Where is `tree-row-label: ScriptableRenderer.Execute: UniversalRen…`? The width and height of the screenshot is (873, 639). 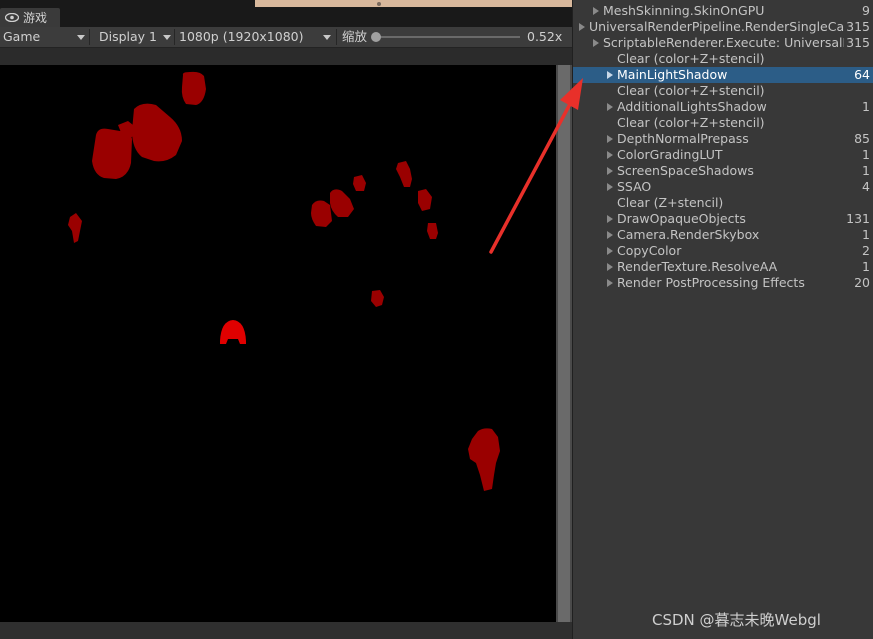 tree-row-label: ScriptableRenderer.Execute: UniversalRen… is located at coordinates (723, 42).